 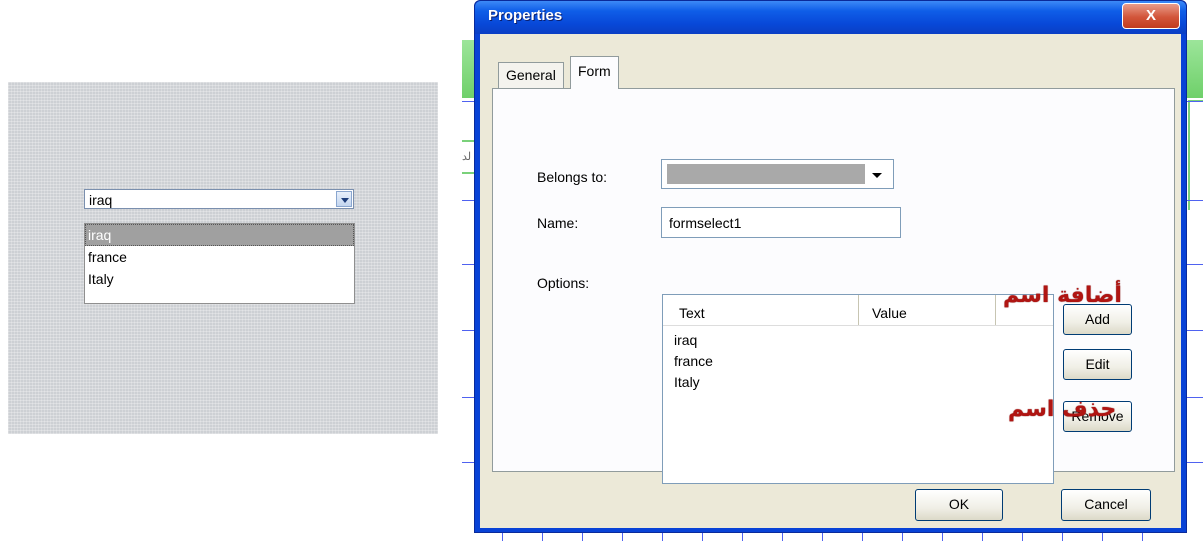 I want to click on options-listview: Text Value iraq france Italy, so click(x=858, y=389).